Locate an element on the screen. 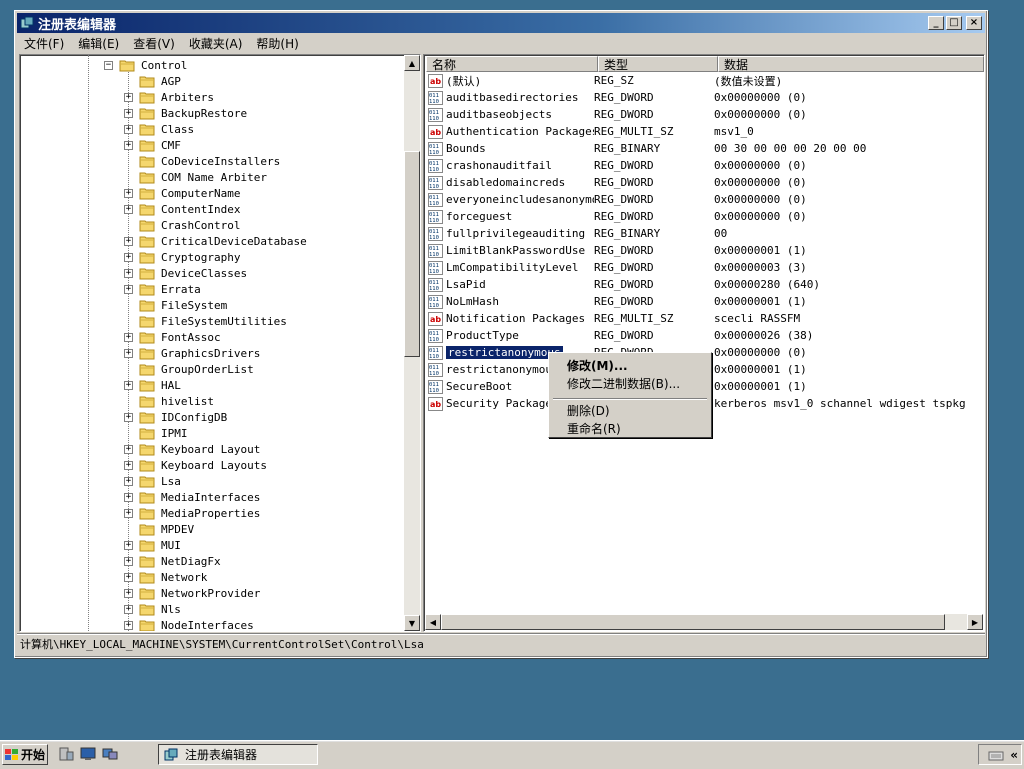 The width and height of the screenshot is (1024, 769). tree-item: + FontAssoc is located at coordinates (172, 337).